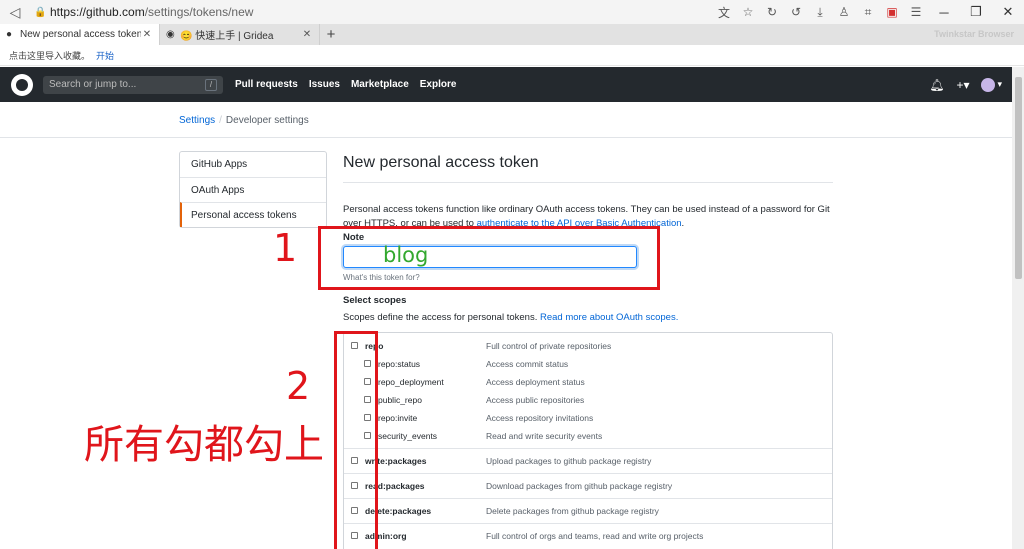 The image size is (1024, 549). I want to click on close-window-icon: ✕, so click(1008, 12).